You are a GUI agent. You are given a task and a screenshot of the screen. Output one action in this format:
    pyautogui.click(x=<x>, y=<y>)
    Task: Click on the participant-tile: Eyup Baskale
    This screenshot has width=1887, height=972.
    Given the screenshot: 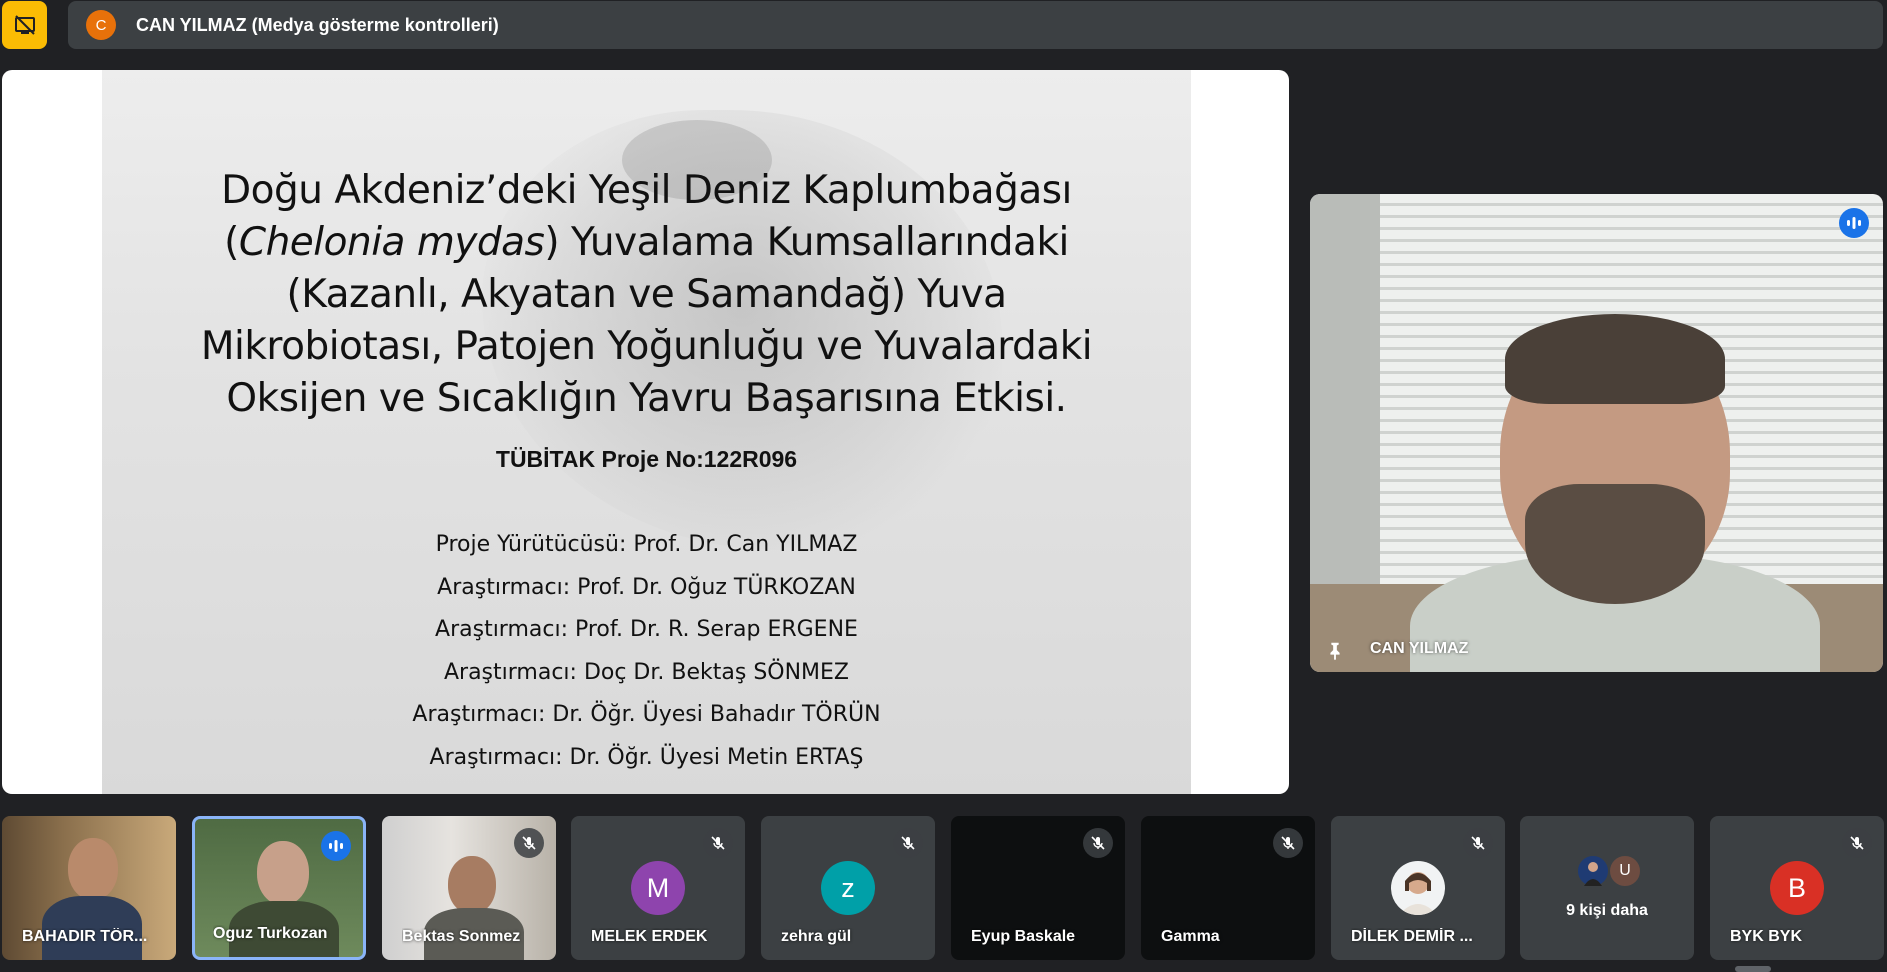 What is the action you would take?
    pyautogui.click(x=1038, y=888)
    